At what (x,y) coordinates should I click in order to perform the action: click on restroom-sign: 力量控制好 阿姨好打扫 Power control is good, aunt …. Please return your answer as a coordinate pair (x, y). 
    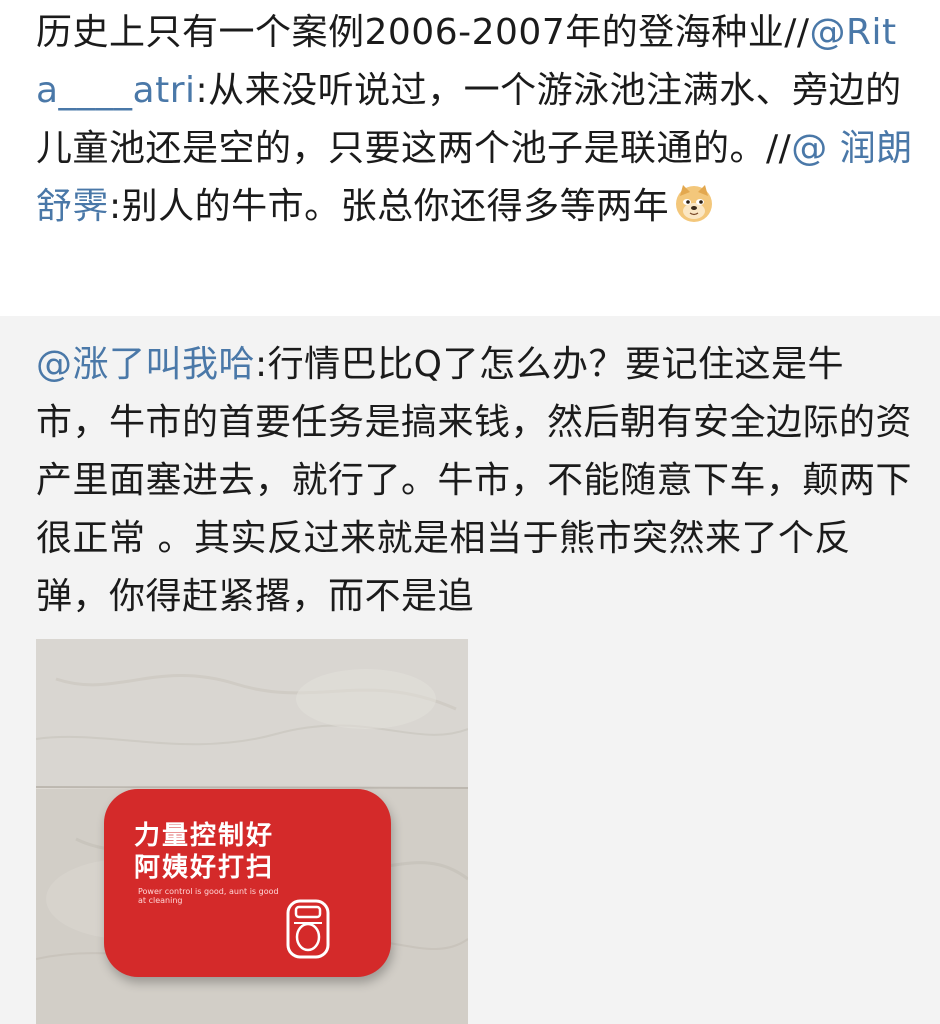
    Looking at the image, I should click on (247, 883).